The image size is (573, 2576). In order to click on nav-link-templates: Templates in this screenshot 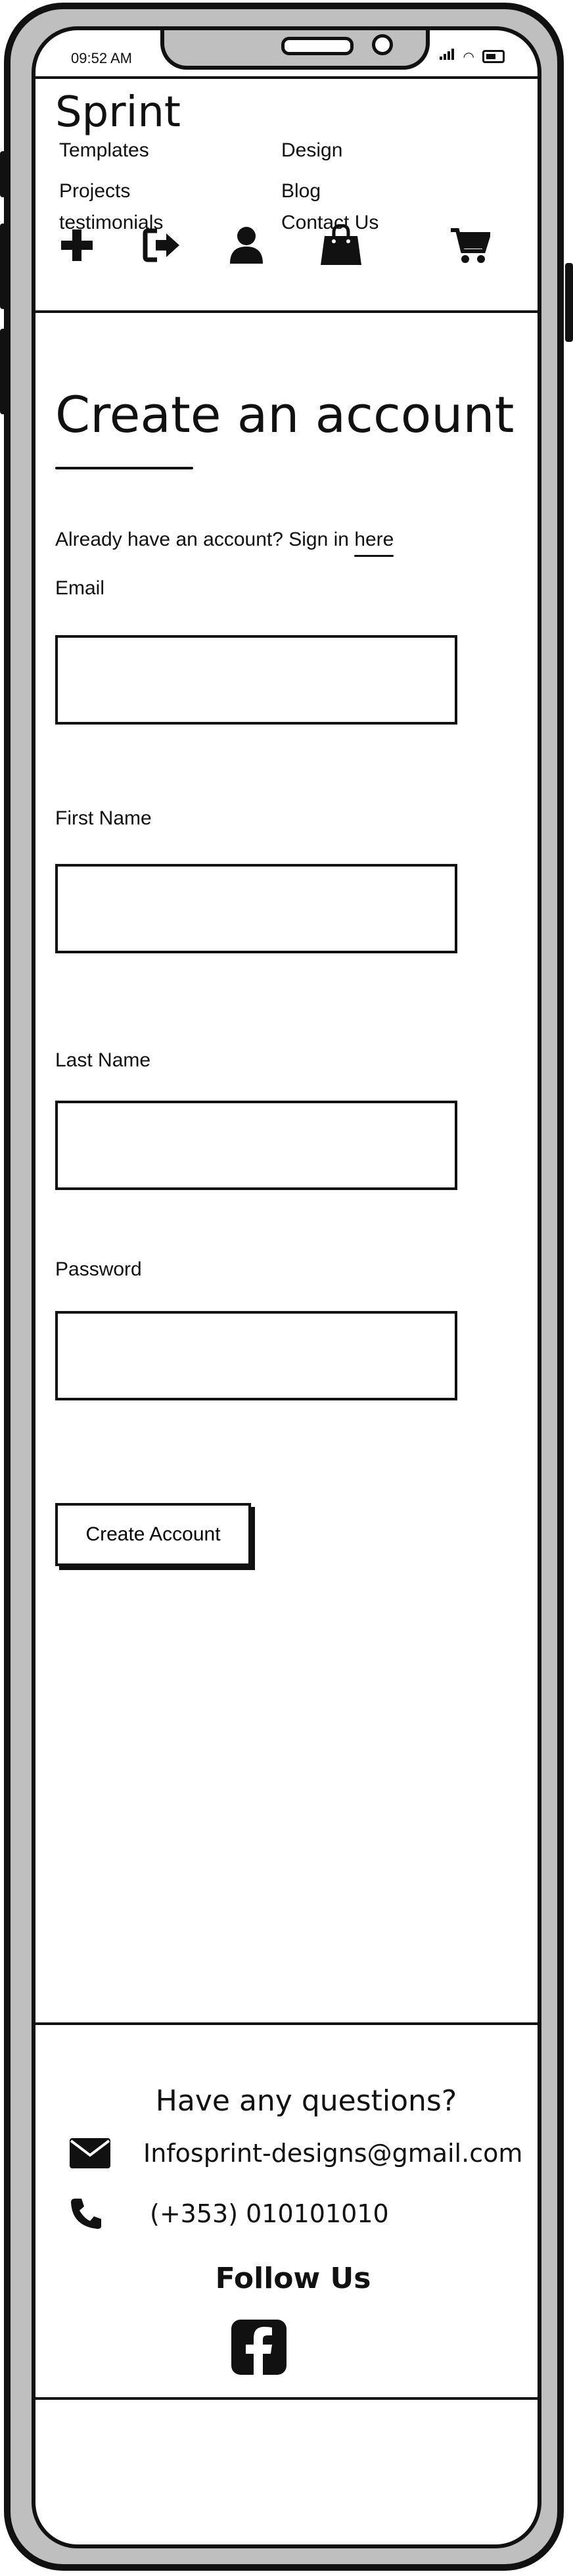, I will do `click(104, 151)`.